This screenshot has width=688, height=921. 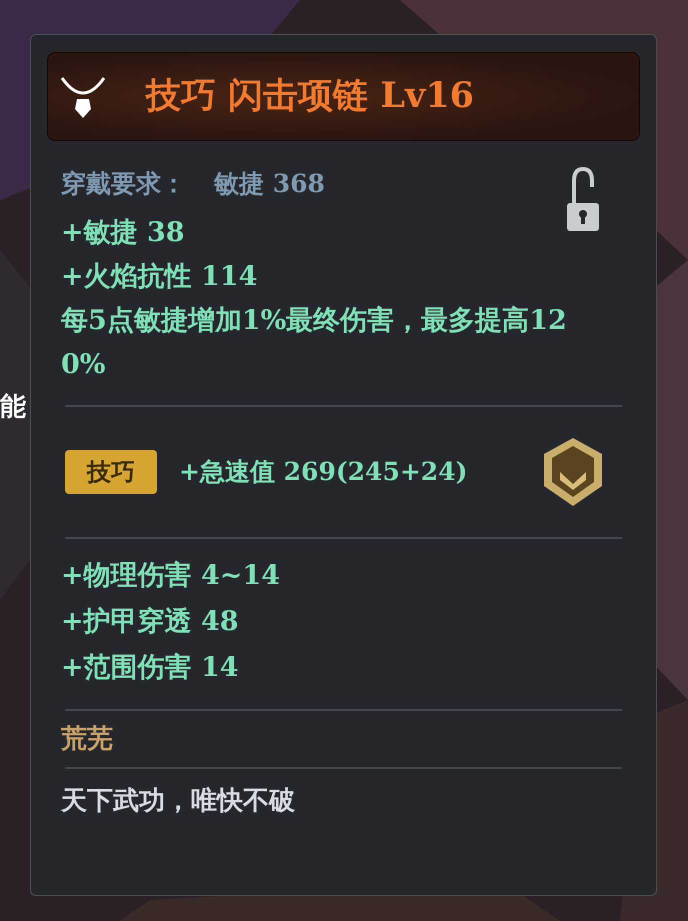 What do you see at coordinates (269, 184) in the screenshot?
I see `requirement-value: 敏捷 368` at bounding box center [269, 184].